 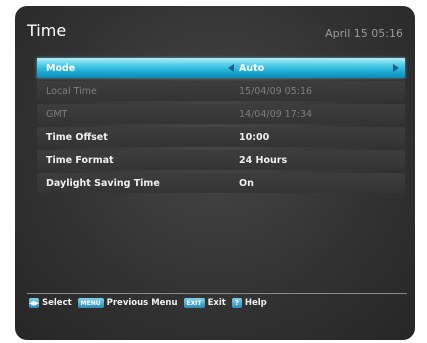 I want to click on local-time-value: 15/04/09 05:16, so click(x=276, y=91).